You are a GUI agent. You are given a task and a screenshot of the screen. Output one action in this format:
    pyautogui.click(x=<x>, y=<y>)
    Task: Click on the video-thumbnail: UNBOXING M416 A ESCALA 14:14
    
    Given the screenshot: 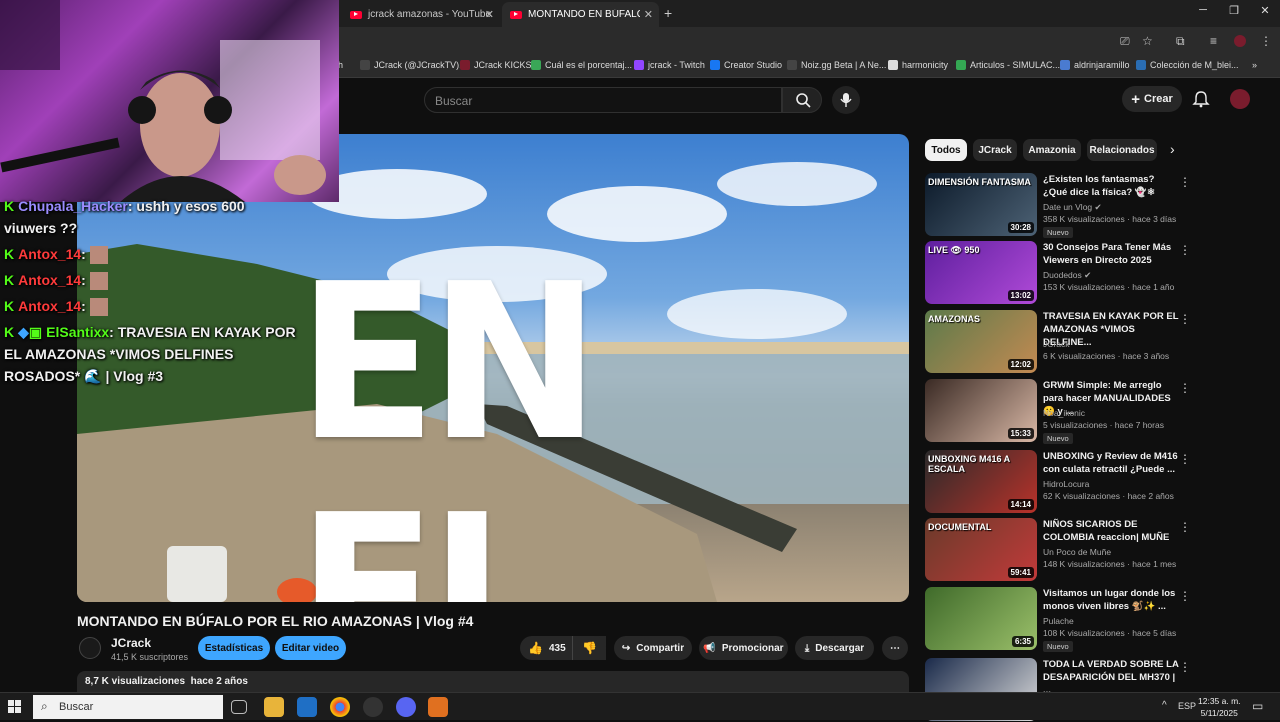 What is the action you would take?
    pyautogui.click(x=981, y=481)
    